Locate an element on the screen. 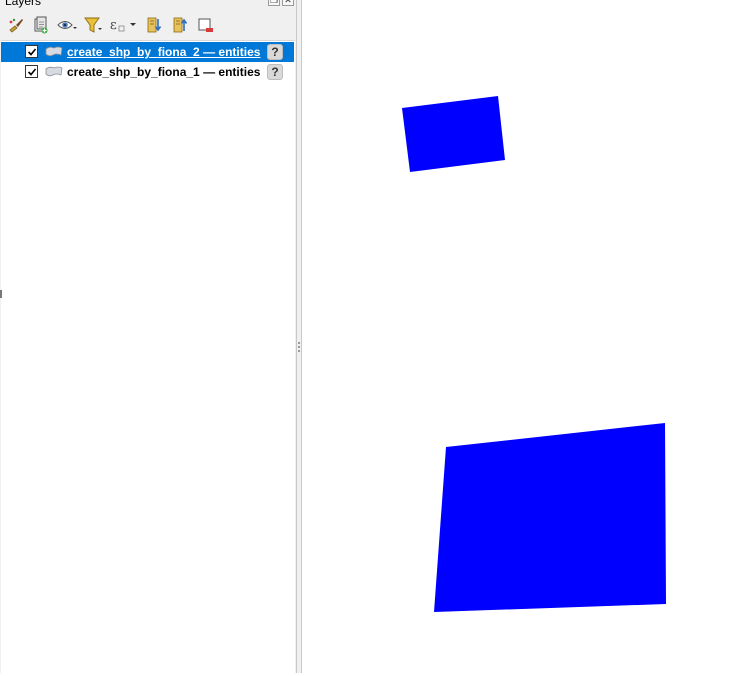  paintbrush-icon is located at coordinates (16, 25).